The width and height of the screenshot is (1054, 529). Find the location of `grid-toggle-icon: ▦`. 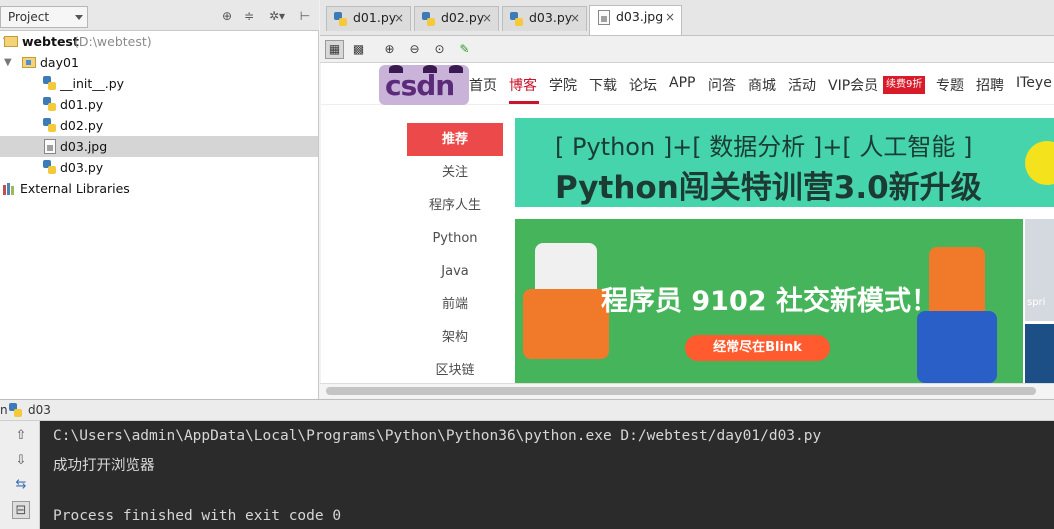

grid-toggle-icon: ▦ is located at coordinates (334, 49).